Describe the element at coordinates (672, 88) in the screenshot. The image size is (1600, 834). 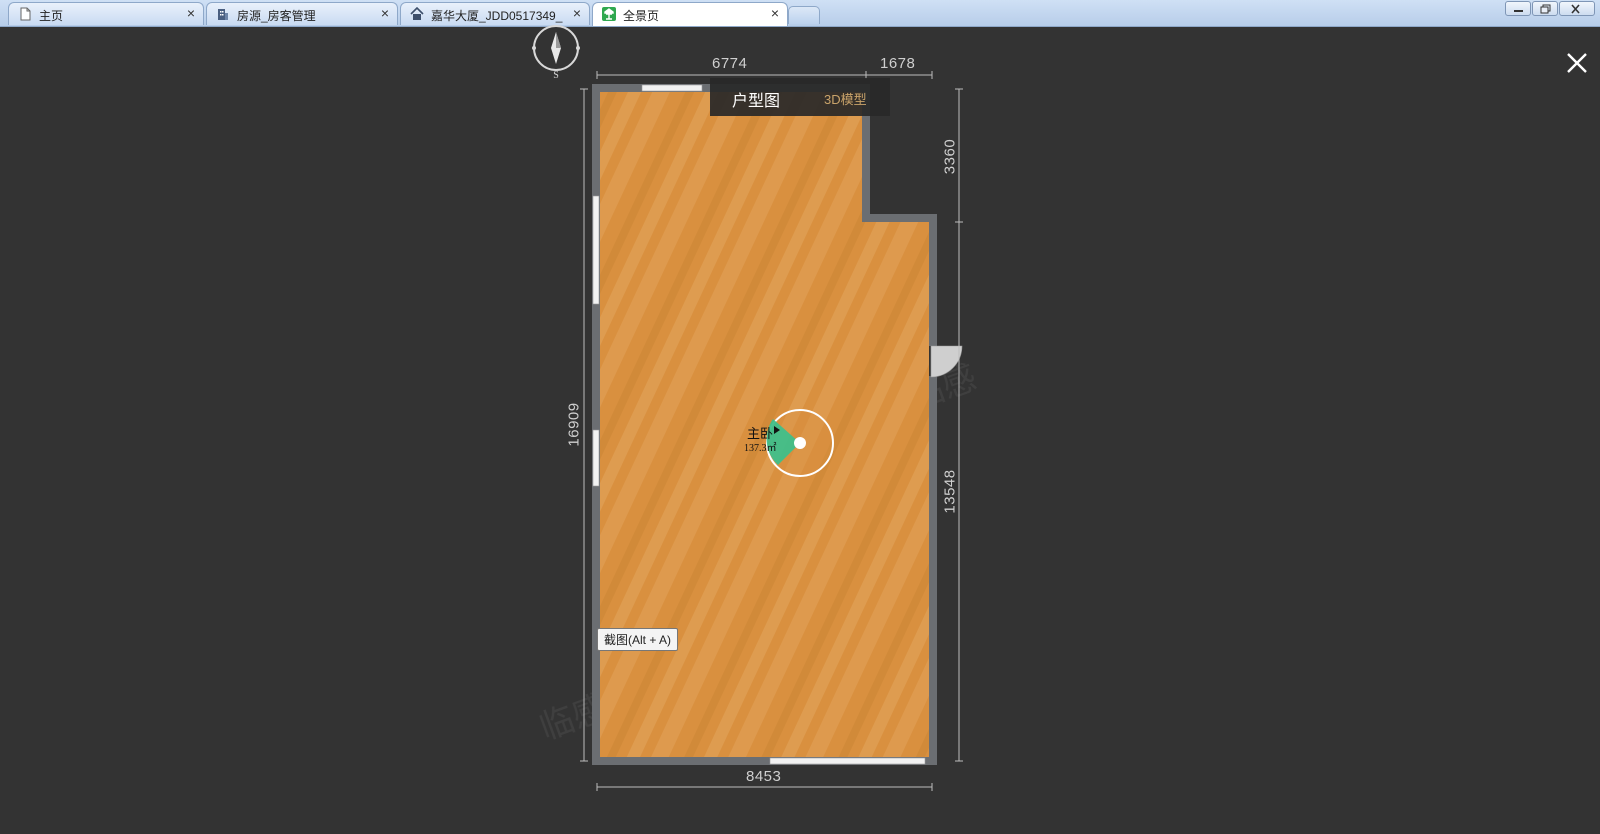
I see `window-top` at that location.